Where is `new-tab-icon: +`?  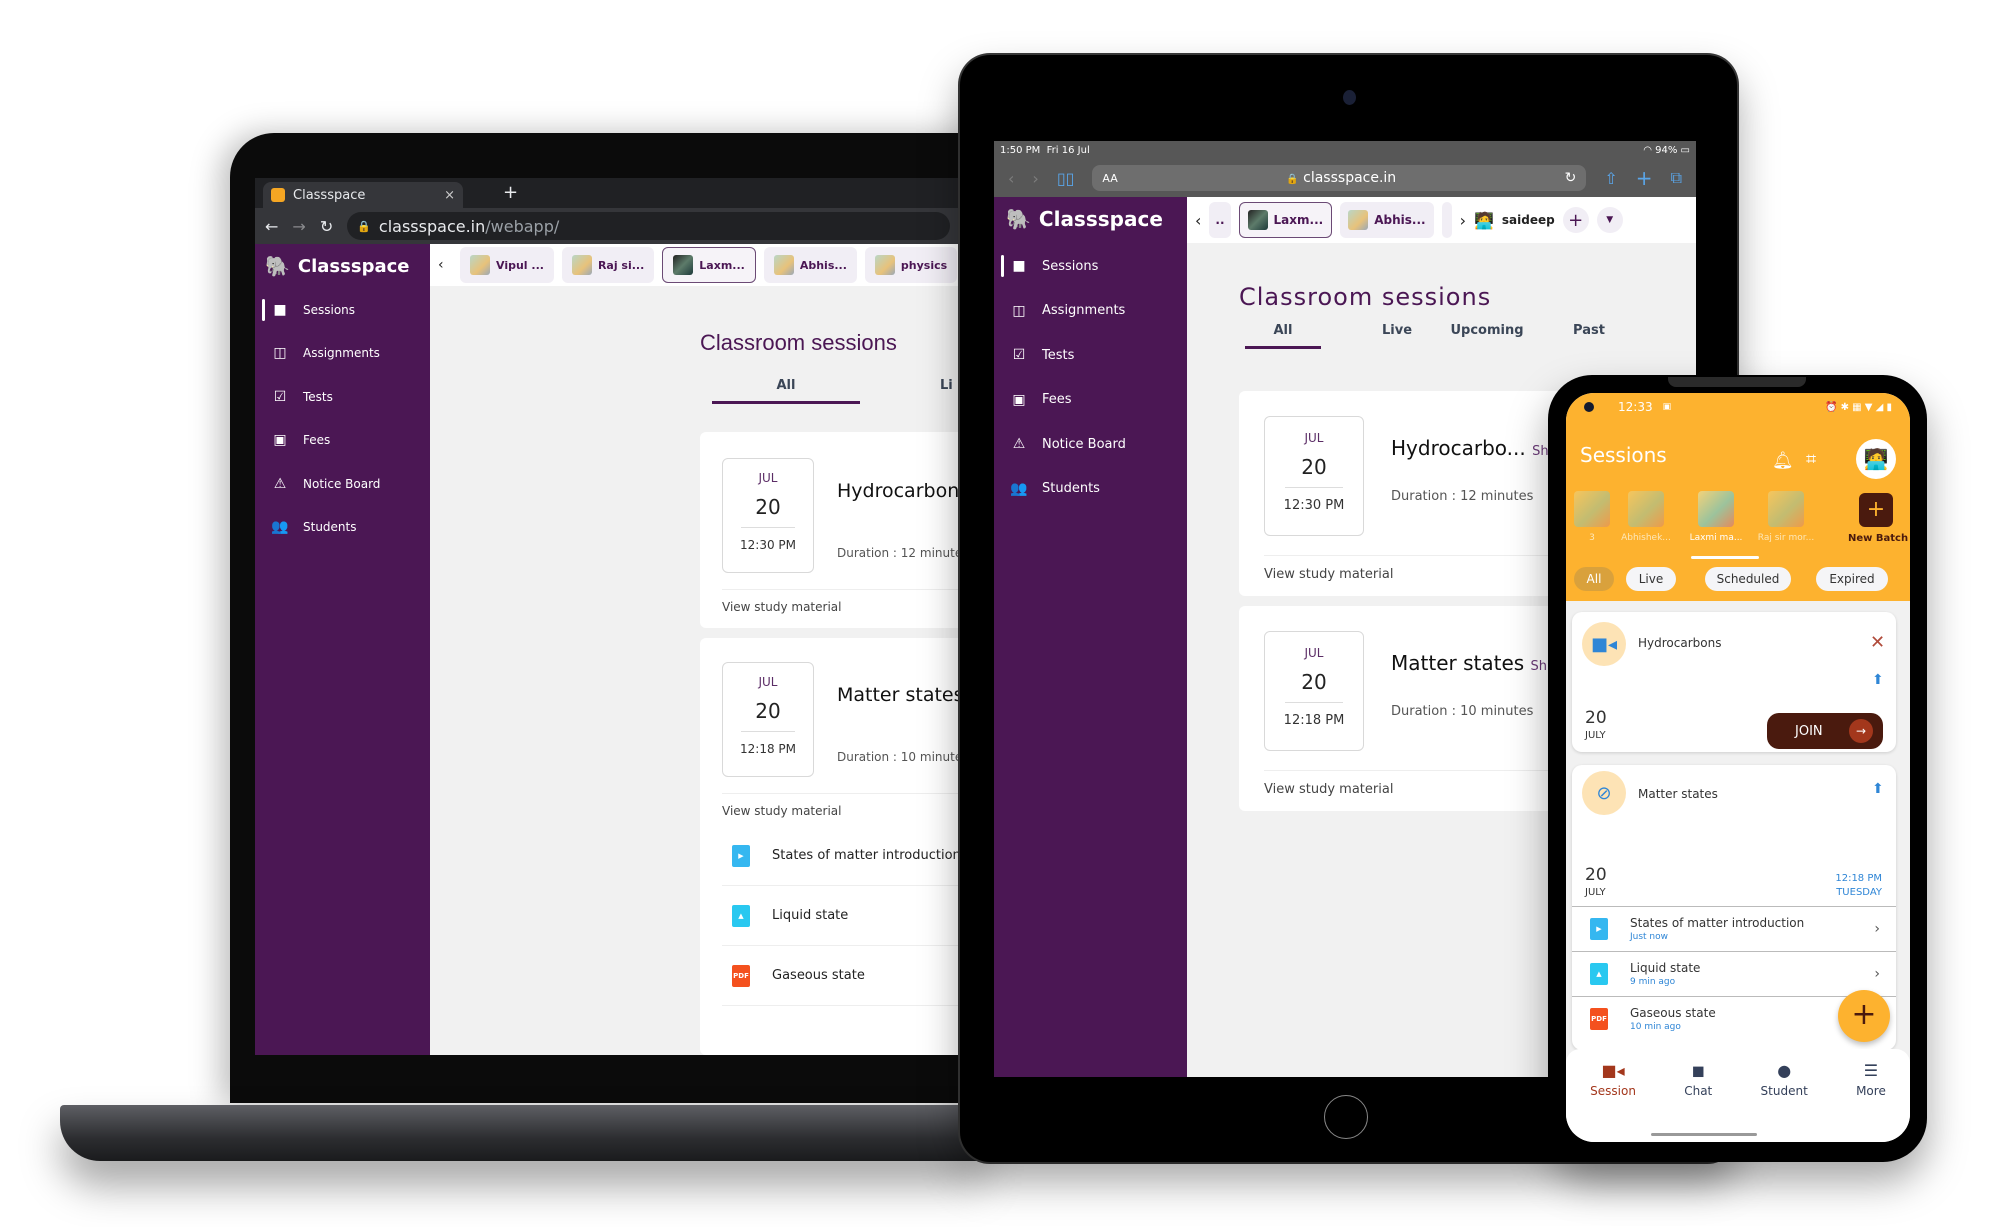 new-tab-icon: + is located at coordinates (1644, 178).